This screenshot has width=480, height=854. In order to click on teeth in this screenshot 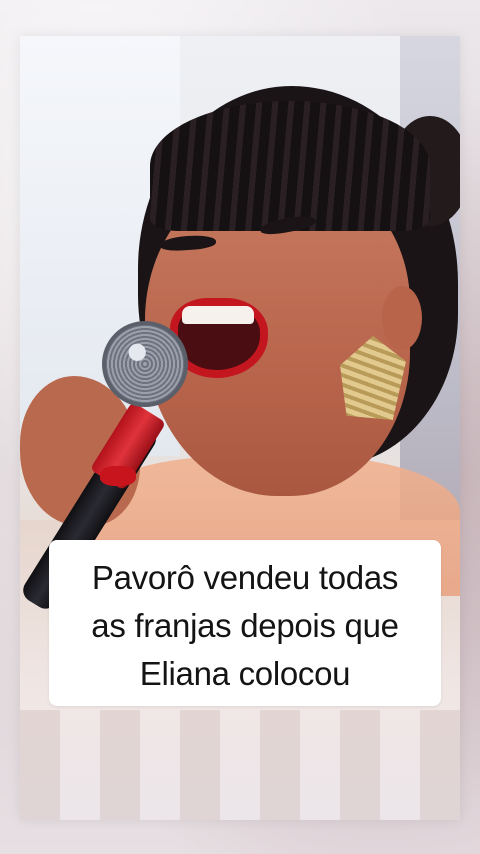, I will do `click(218, 315)`.